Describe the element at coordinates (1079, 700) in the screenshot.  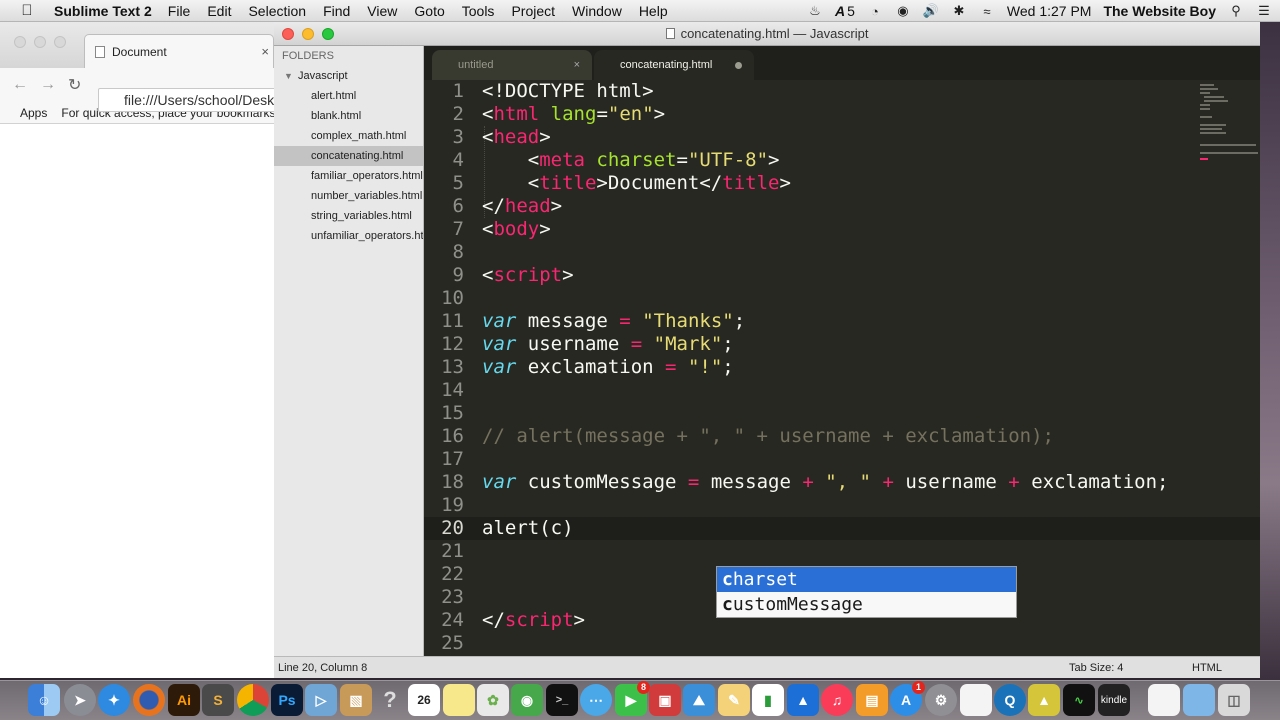
I see `activity-monitor-icon: ∿` at that location.